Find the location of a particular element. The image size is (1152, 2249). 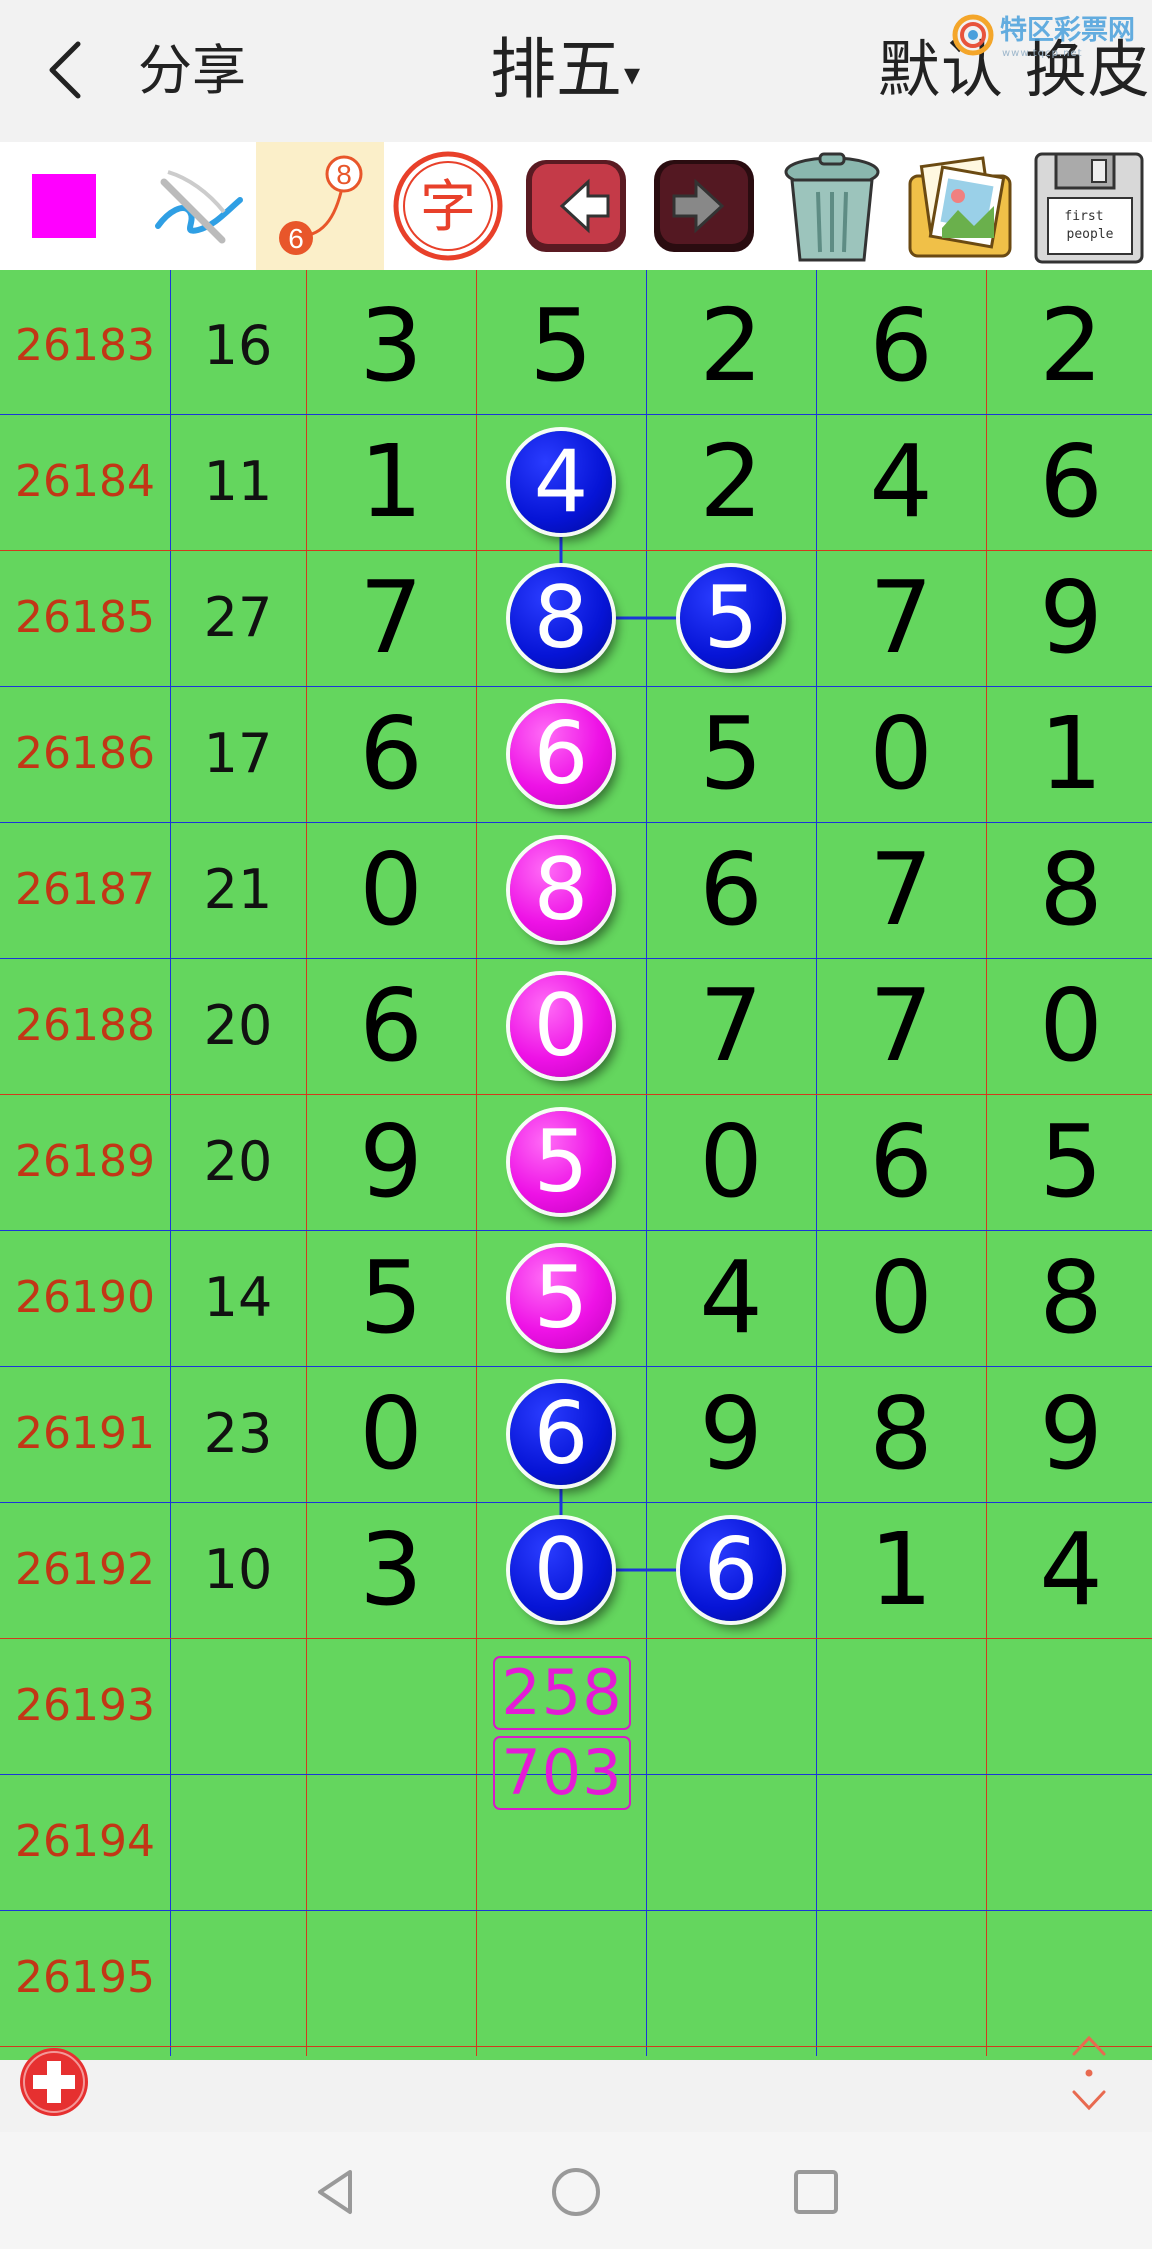

undo-arrow-icon is located at coordinates (576, 206).